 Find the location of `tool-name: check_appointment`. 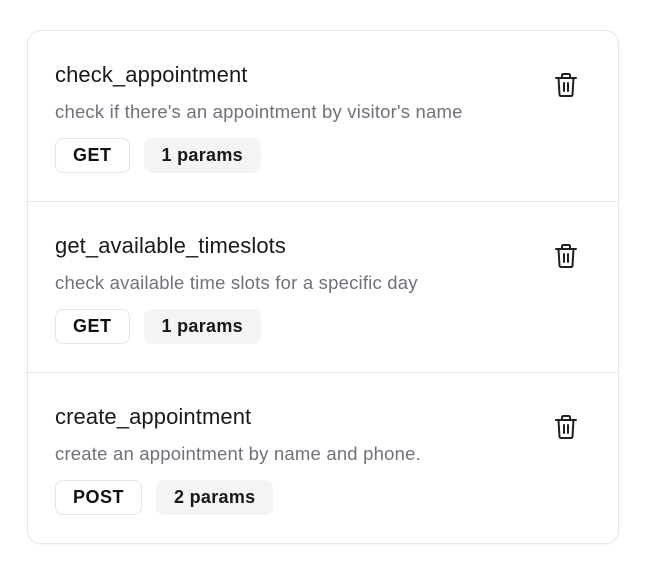

tool-name: check_appointment is located at coordinates (151, 74).